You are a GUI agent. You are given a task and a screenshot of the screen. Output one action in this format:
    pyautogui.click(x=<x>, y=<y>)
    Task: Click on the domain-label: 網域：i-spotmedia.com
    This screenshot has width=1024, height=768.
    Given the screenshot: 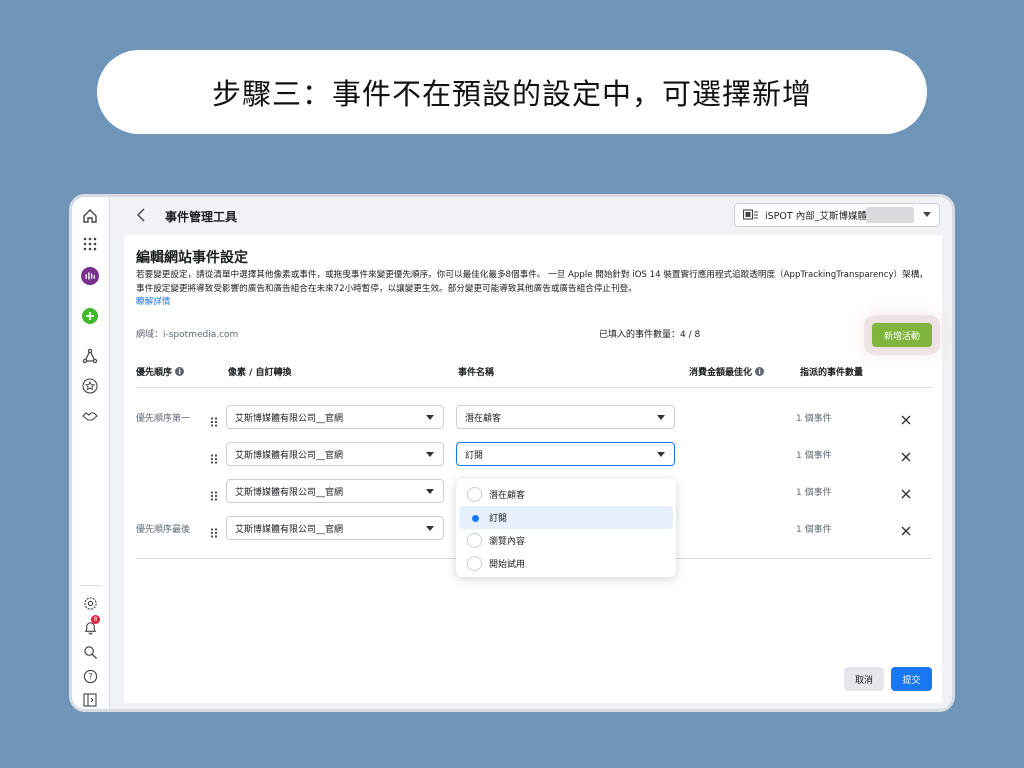 What is the action you would take?
    pyautogui.click(x=187, y=335)
    